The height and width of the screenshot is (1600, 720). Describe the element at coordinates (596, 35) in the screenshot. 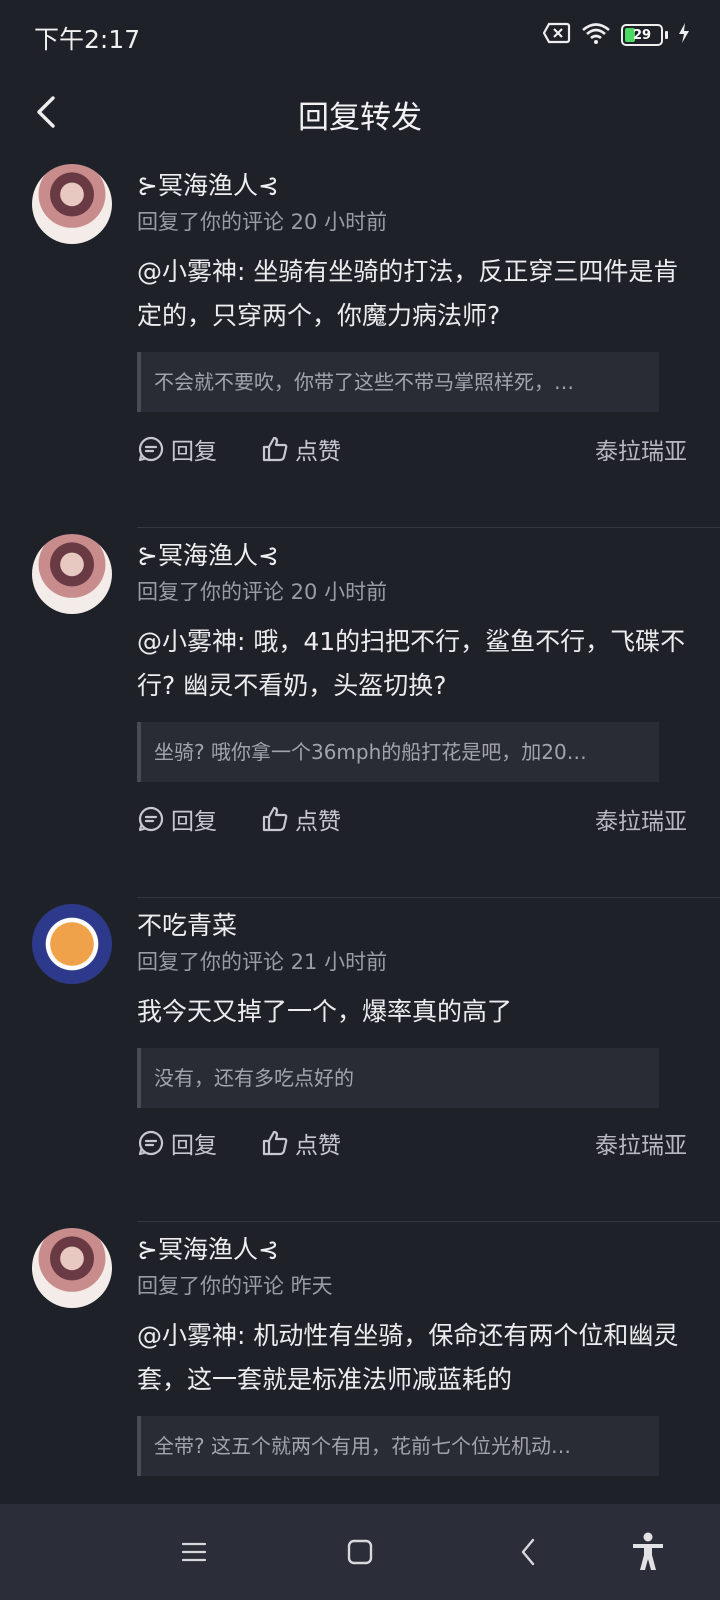

I see `wifi-icon` at that location.